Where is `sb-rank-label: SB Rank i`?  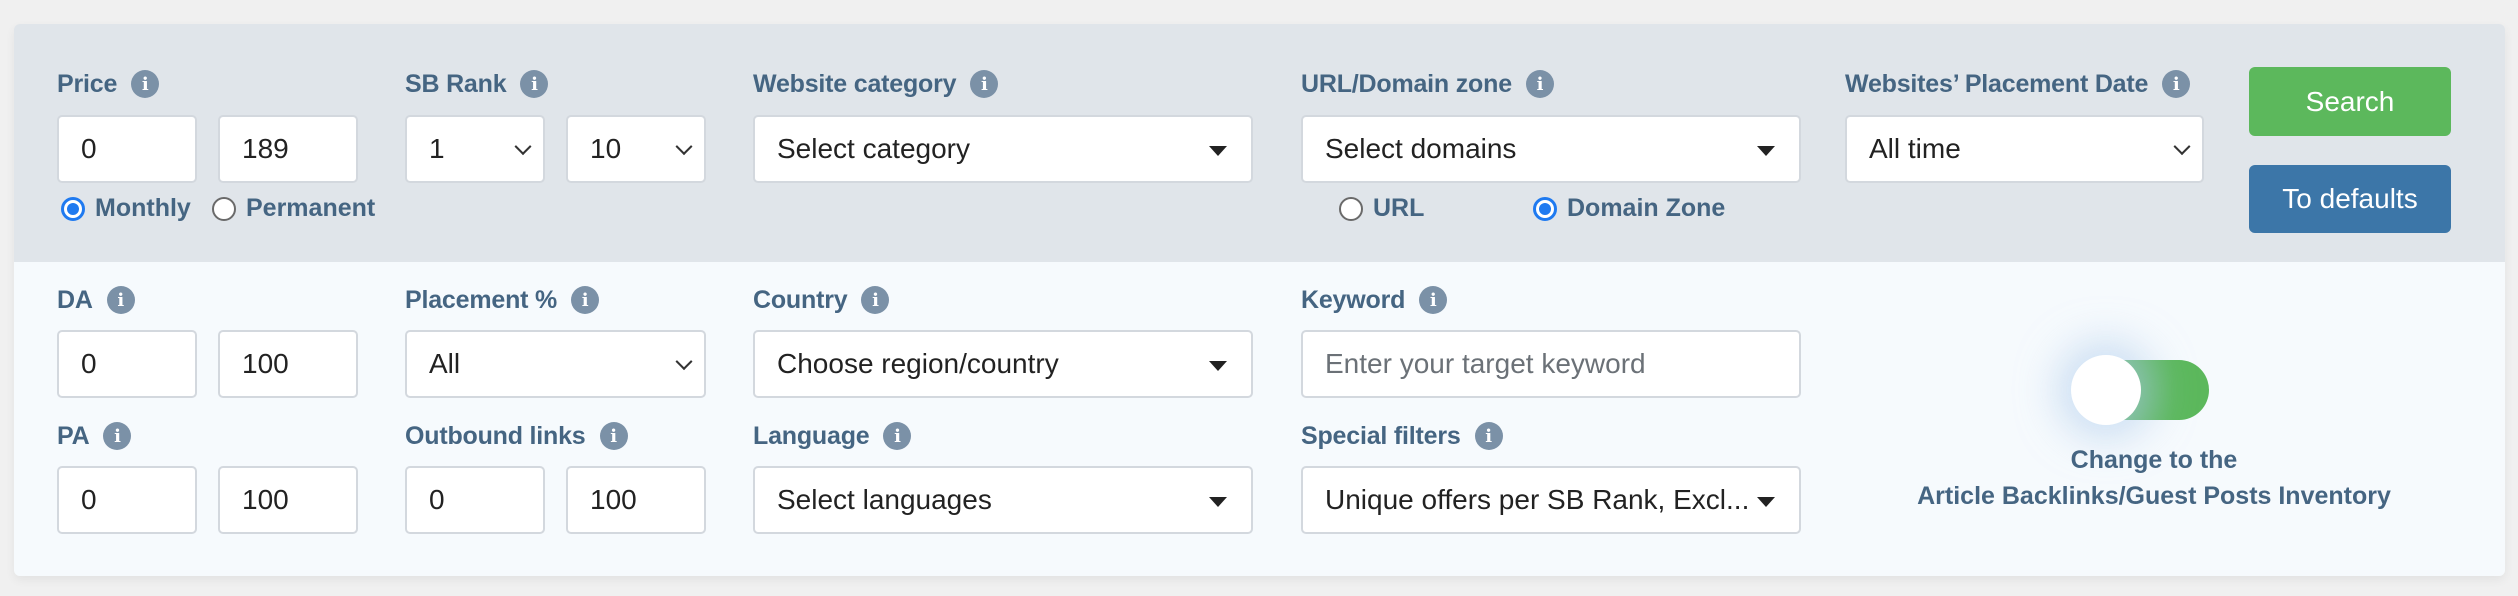
sb-rank-label: SB Rank i is located at coordinates (477, 84).